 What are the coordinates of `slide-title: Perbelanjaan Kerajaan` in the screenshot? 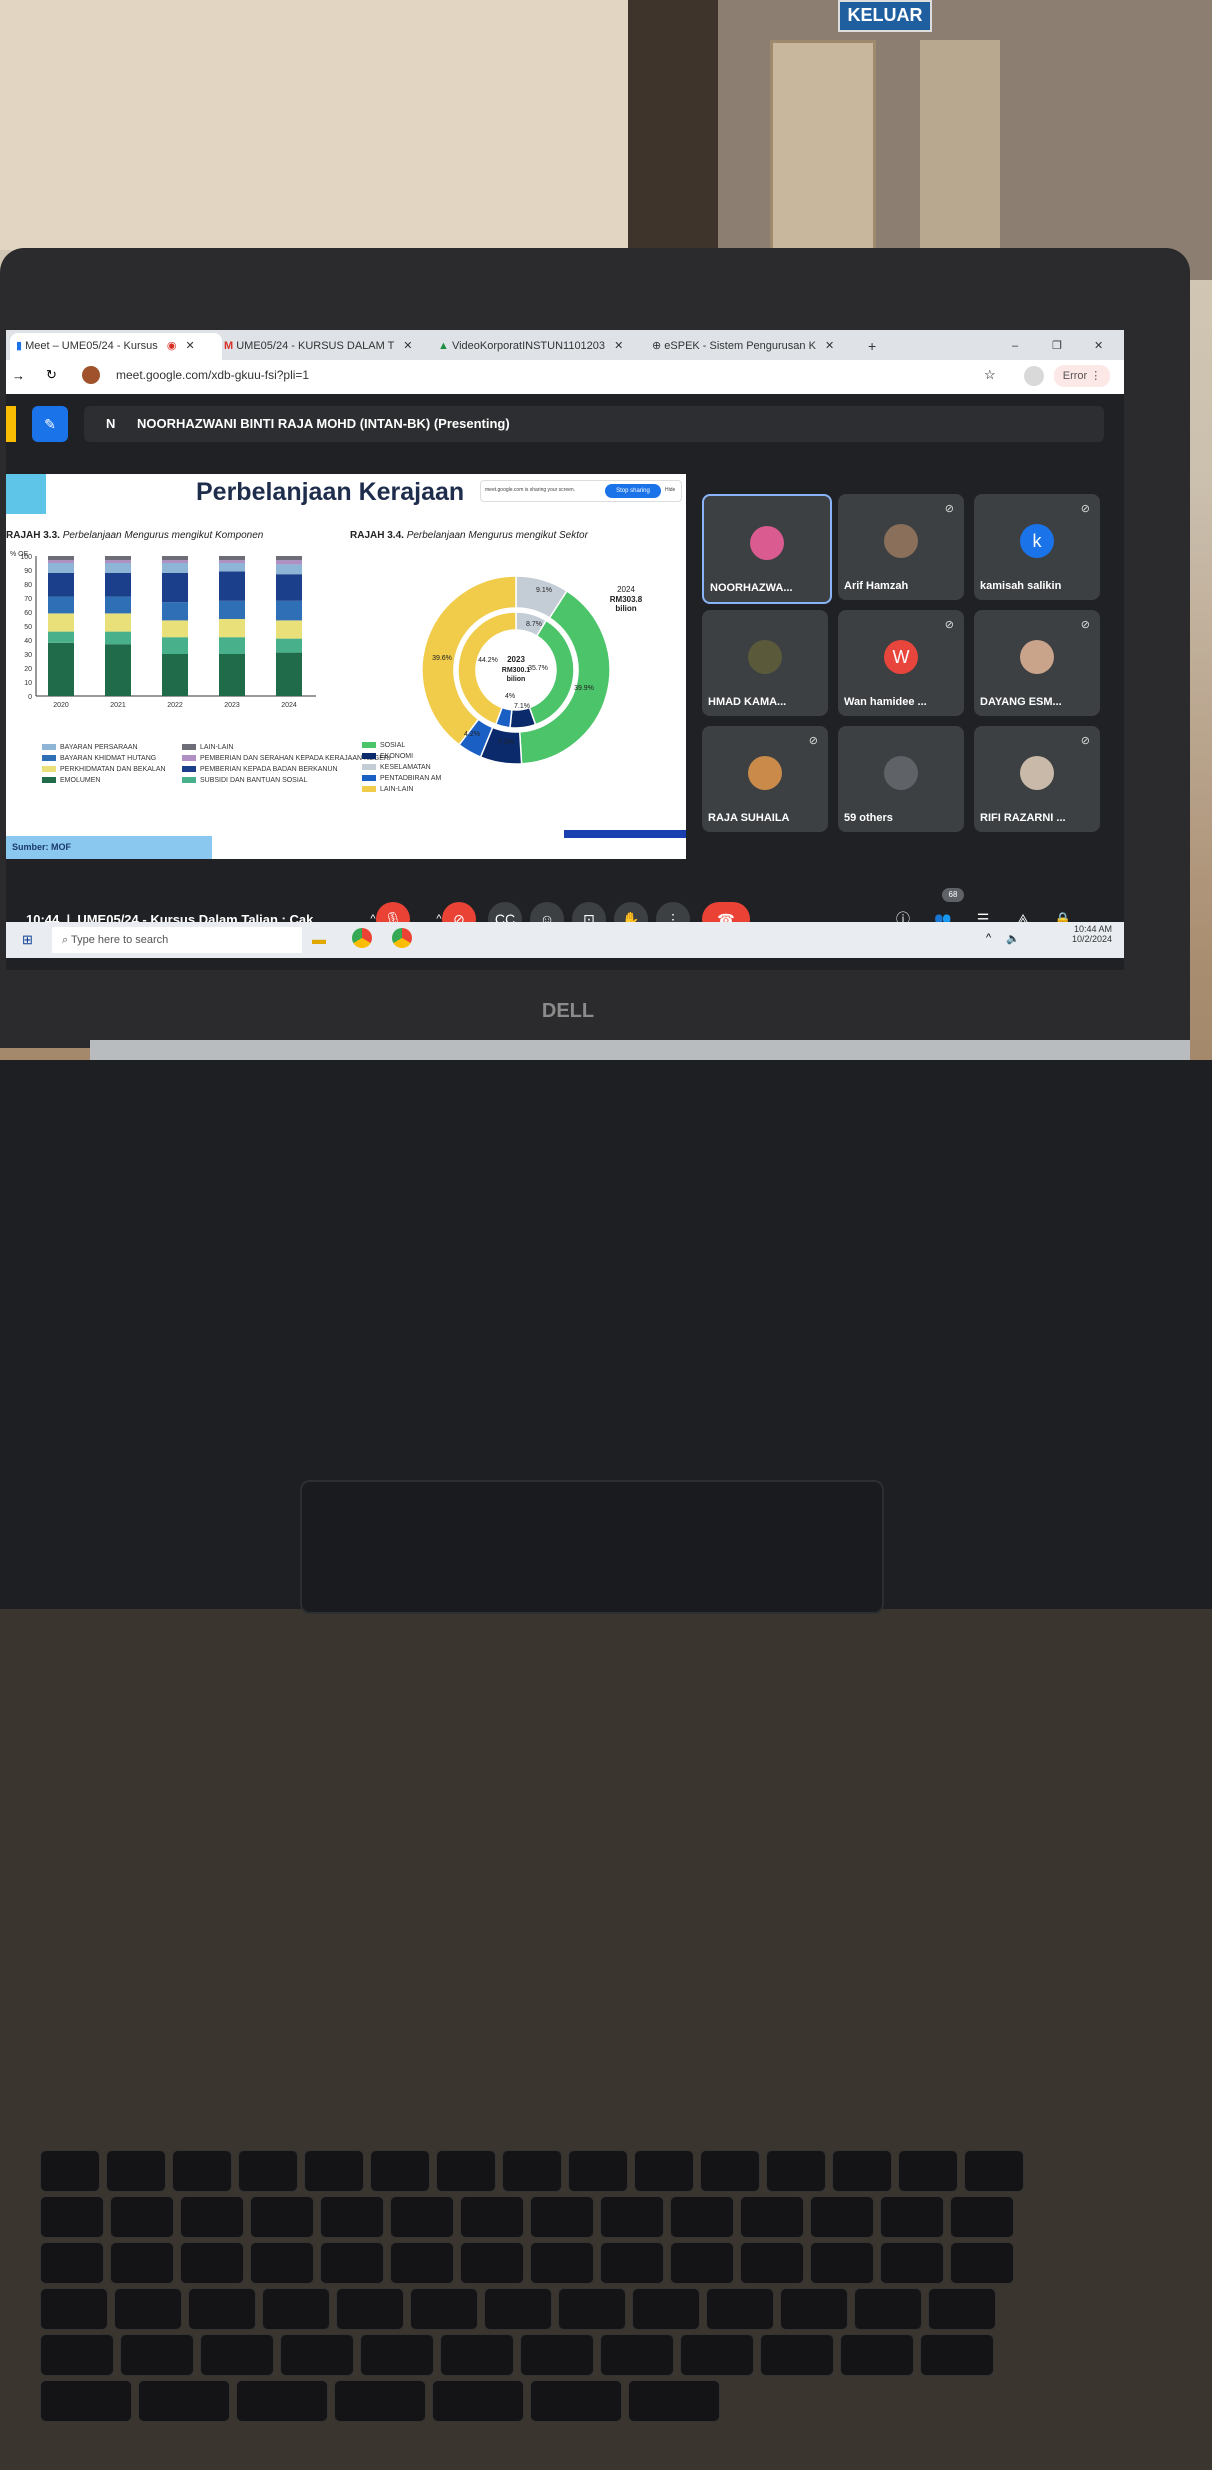 It's located at (330, 492).